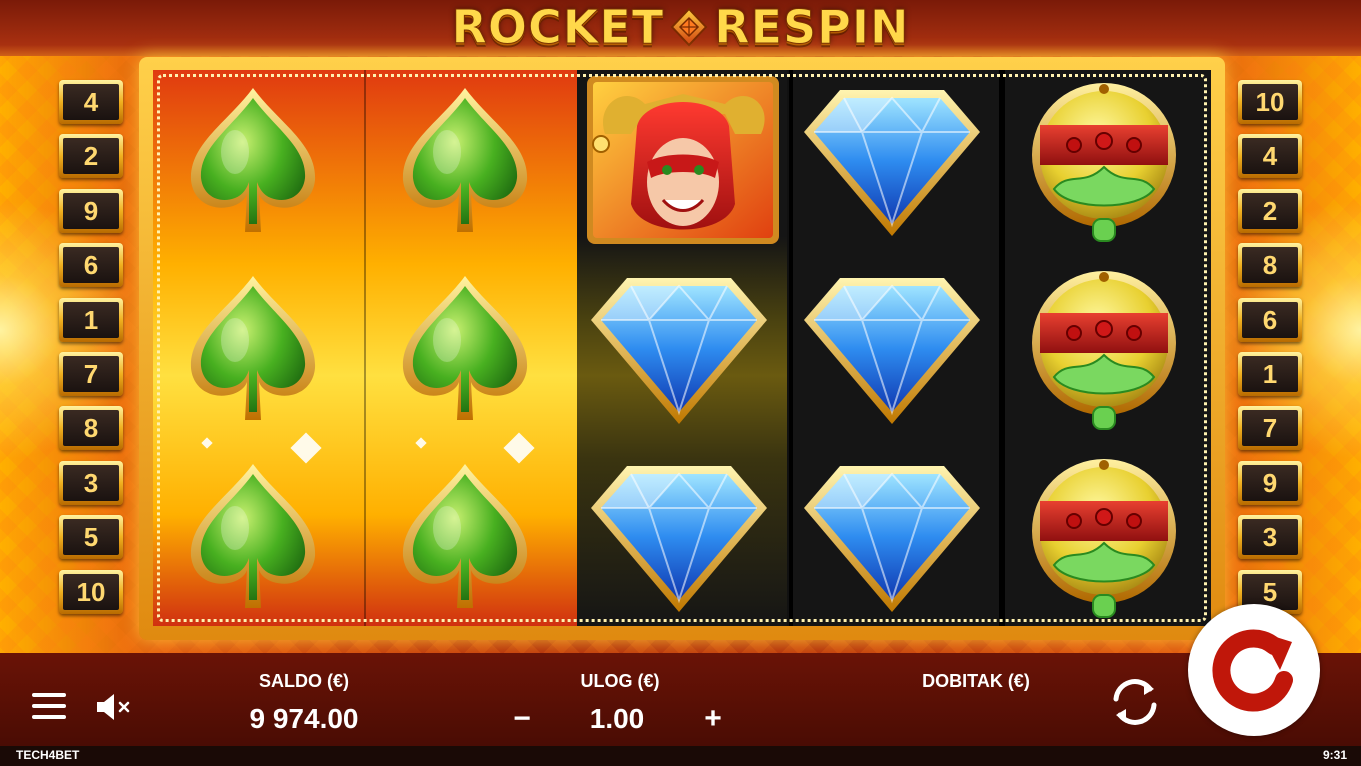 Image resolution: width=1361 pixels, height=766 pixels. I want to click on bet-label: ULOG (€), so click(620, 681).